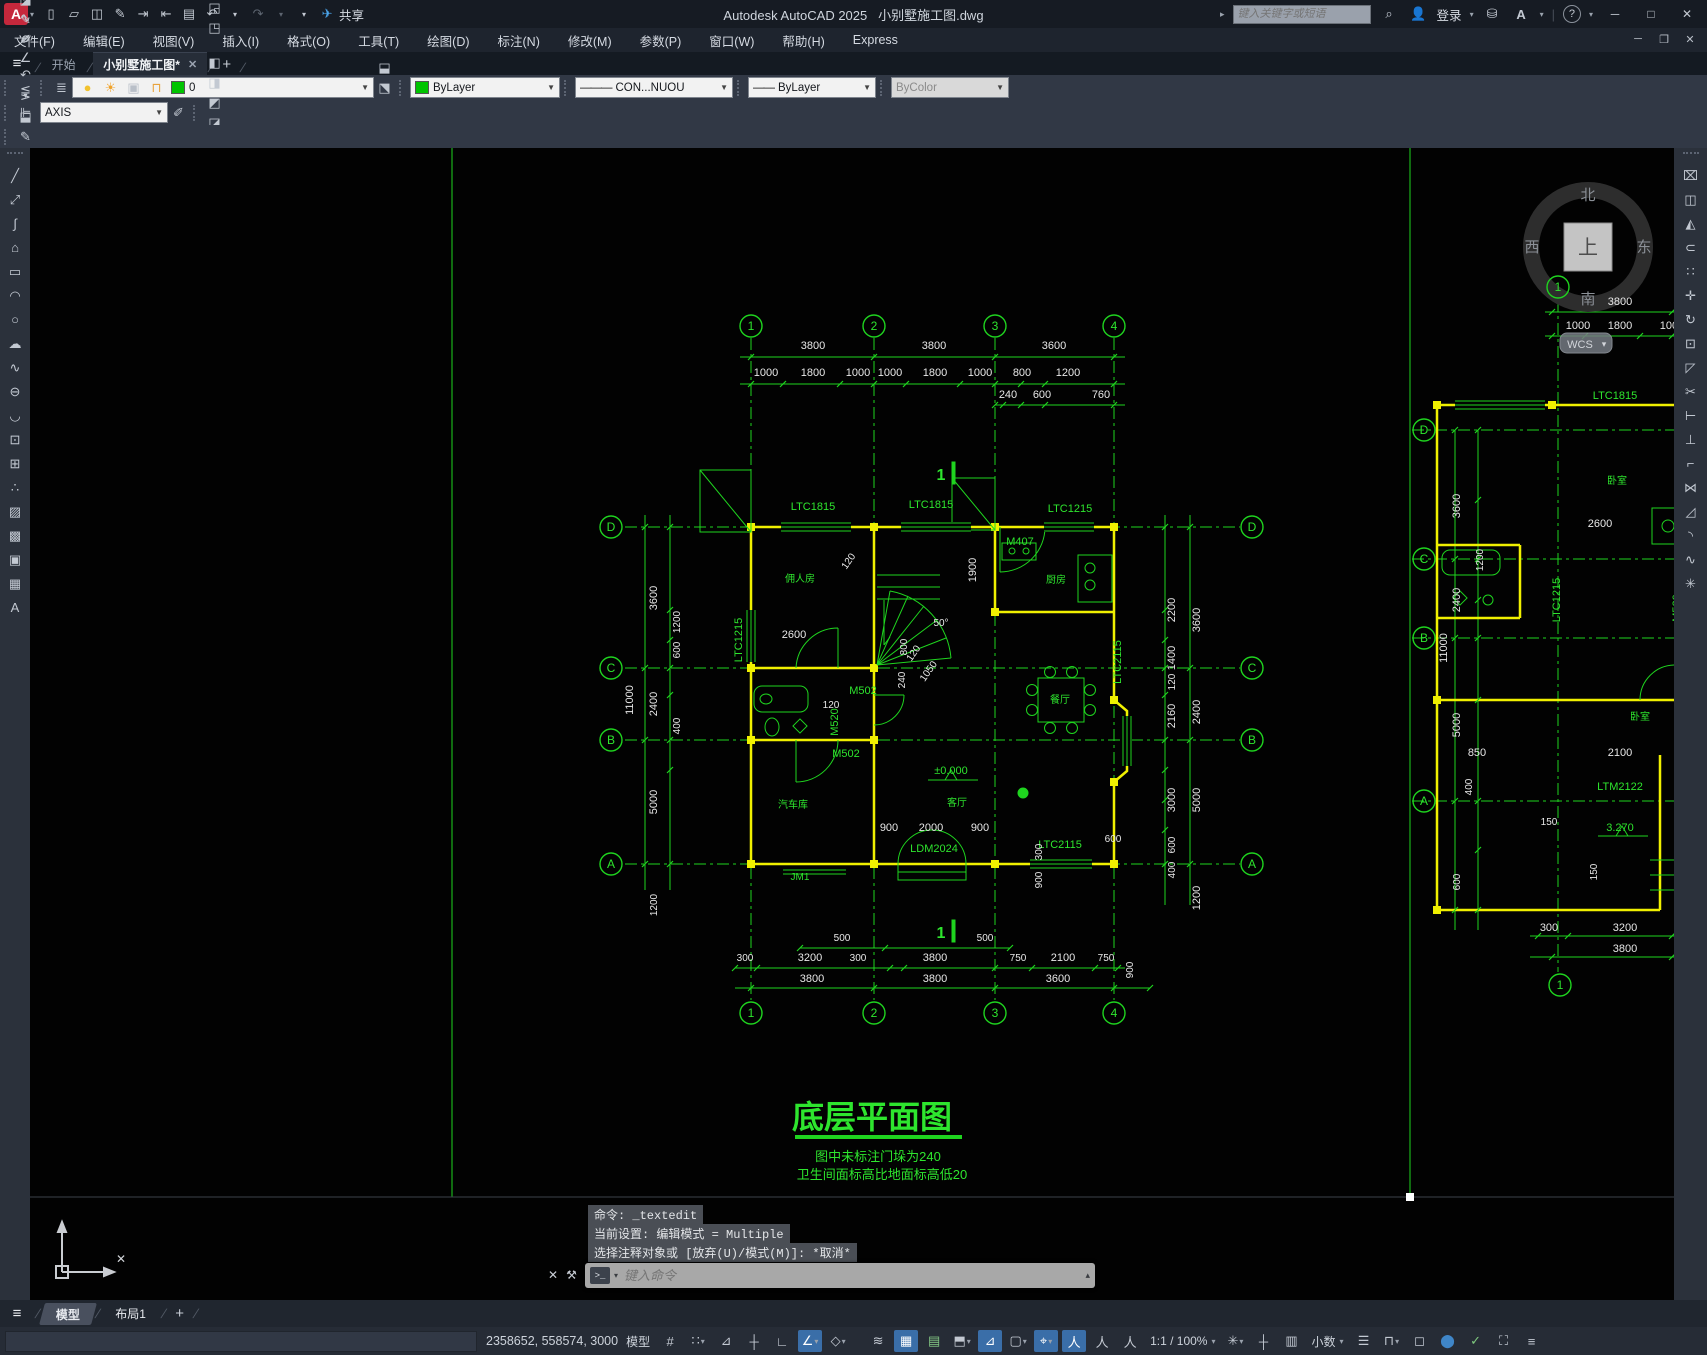 This screenshot has height=1355, width=1707. What do you see at coordinates (214, 103) in the screenshot?
I see `stretch-ref-icon: ◩` at bounding box center [214, 103].